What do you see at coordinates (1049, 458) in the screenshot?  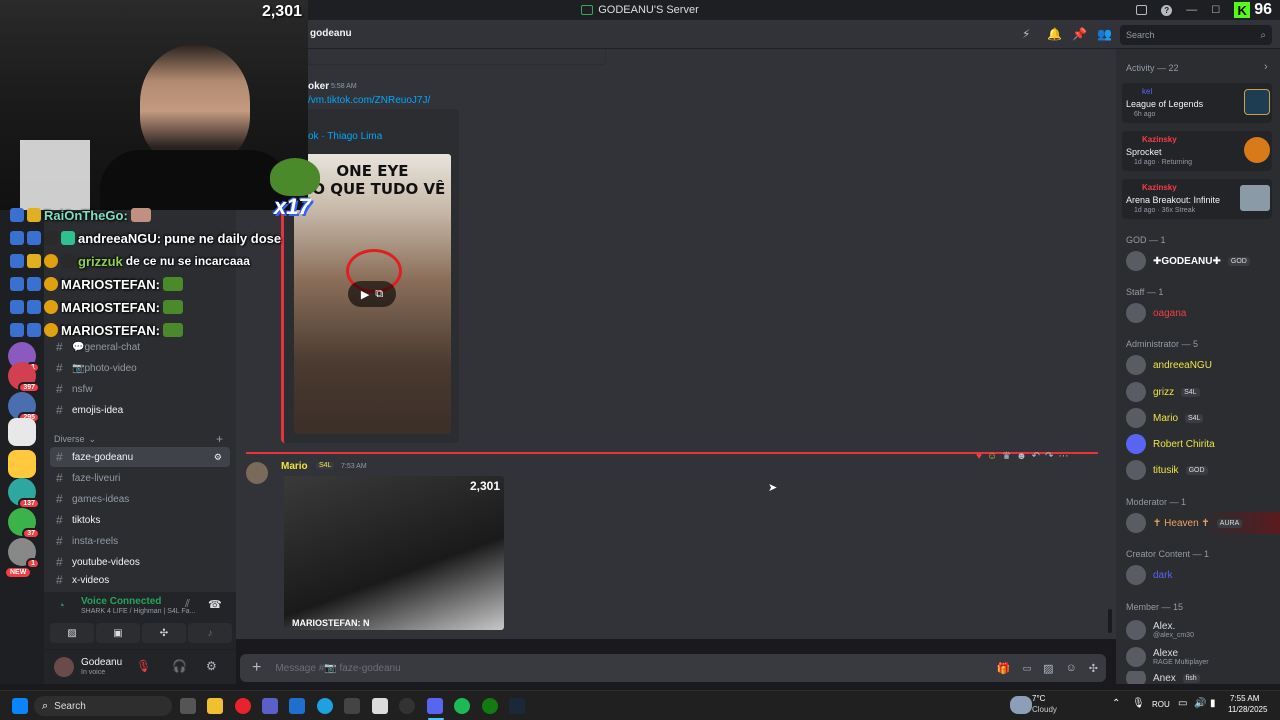 I see `forward-icon: ↷` at bounding box center [1049, 458].